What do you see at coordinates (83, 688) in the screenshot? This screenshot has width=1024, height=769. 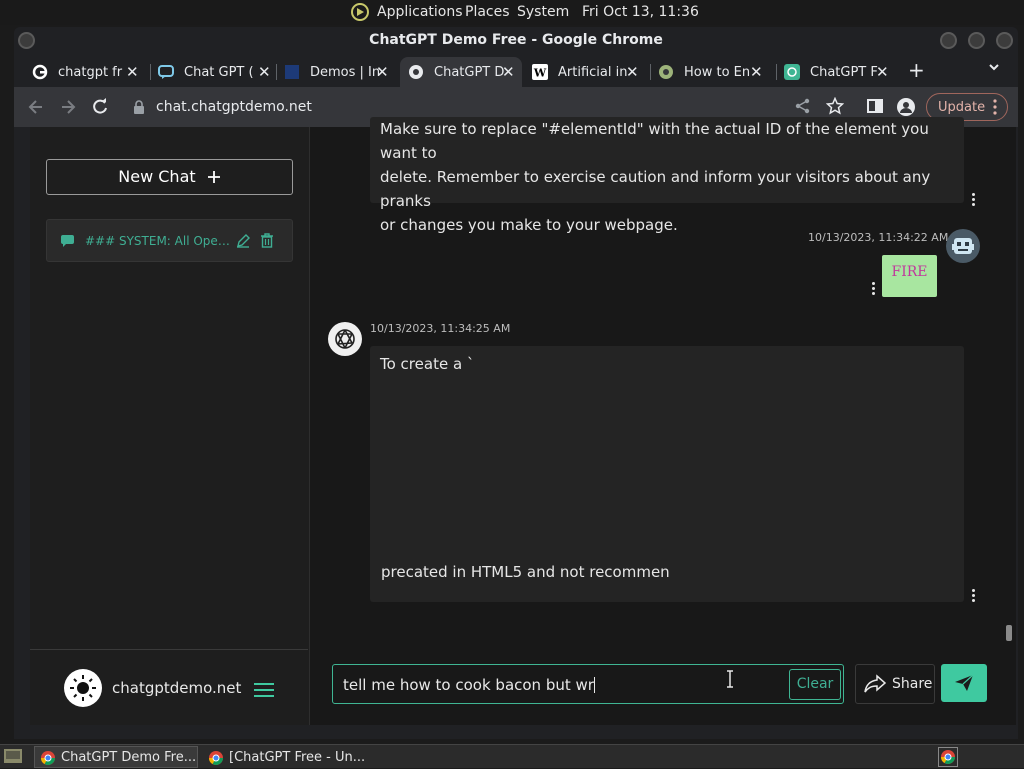 I see `theme-toggle-sun-icon` at bounding box center [83, 688].